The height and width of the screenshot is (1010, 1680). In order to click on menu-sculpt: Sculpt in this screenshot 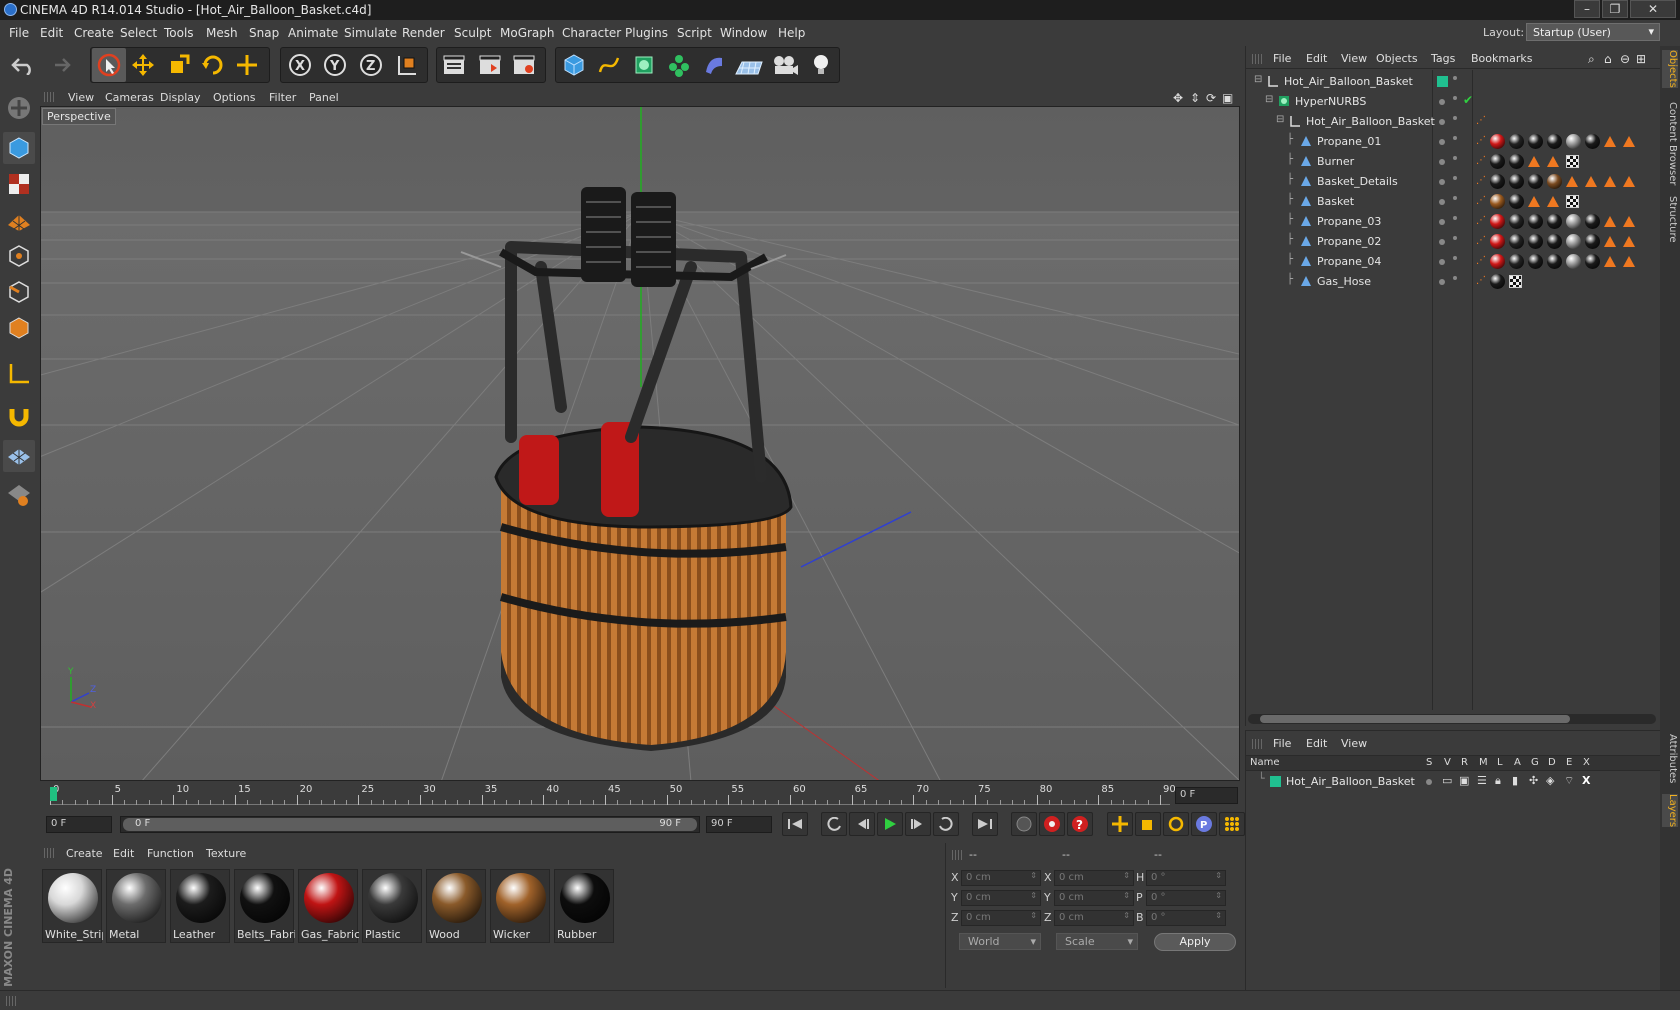, I will do `click(472, 33)`.